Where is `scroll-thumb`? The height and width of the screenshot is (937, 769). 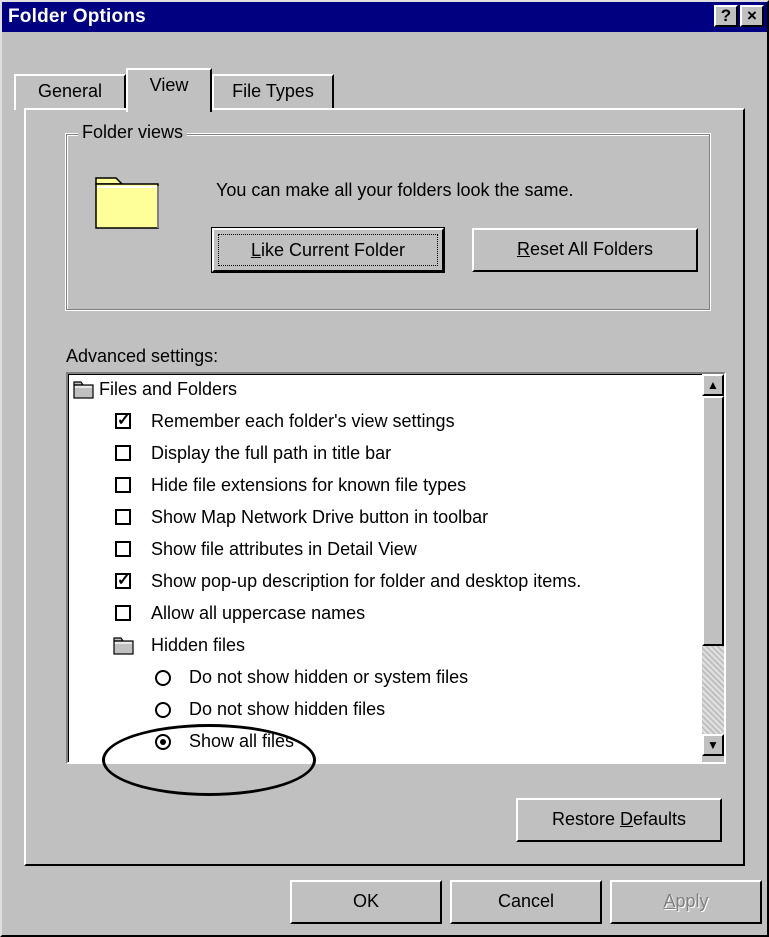 scroll-thumb is located at coordinates (713, 521).